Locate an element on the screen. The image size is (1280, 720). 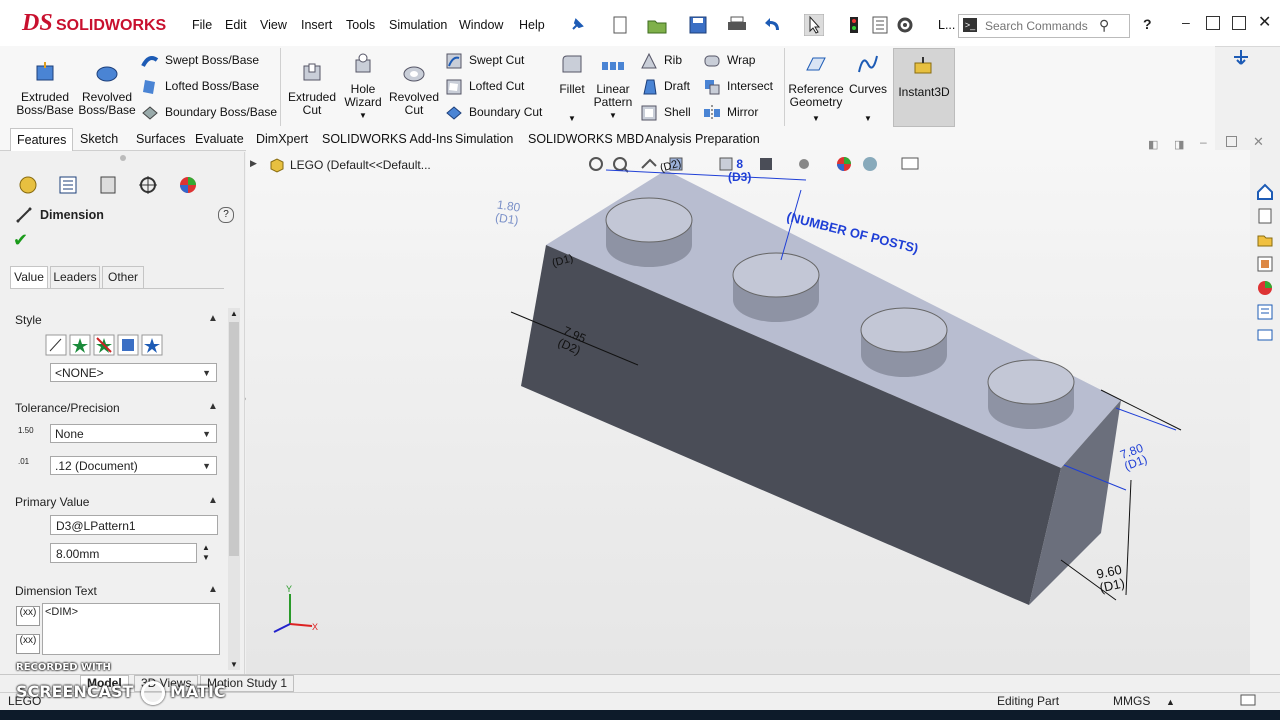
mirror-button: Mirror is located at coordinates (730, 112).